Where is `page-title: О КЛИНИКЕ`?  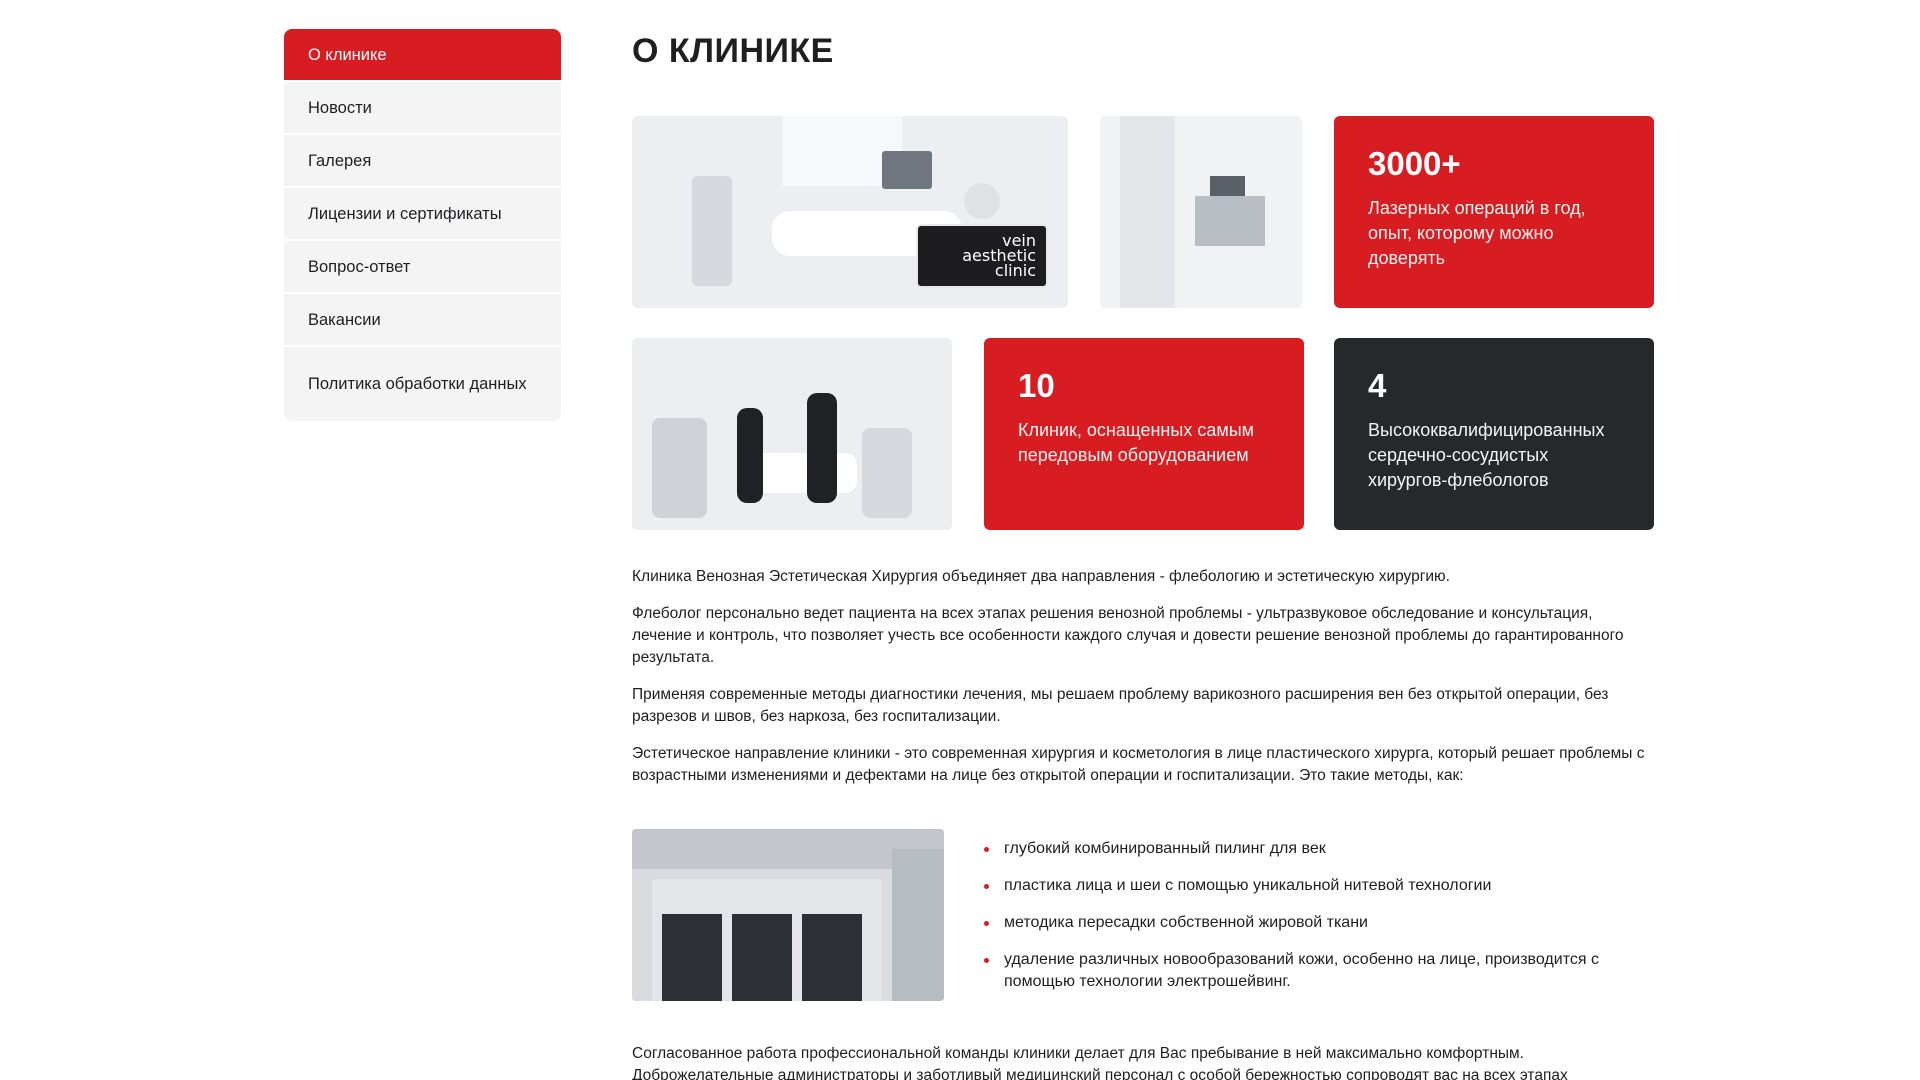 page-title: О КЛИНИКЕ is located at coordinates (733, 51).